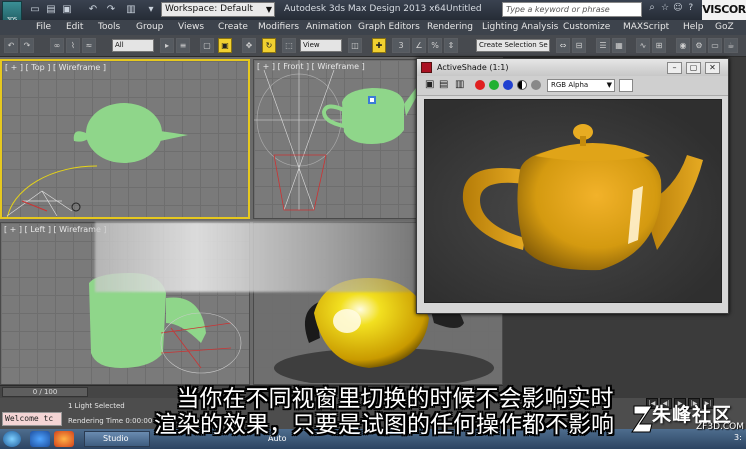 The width and height of the screenshot is (746, 449). What do you see at coordinates (699, 45) in the screenshot?
I see `render-setup-icon: ⚙` at bounding box center [699, 45].